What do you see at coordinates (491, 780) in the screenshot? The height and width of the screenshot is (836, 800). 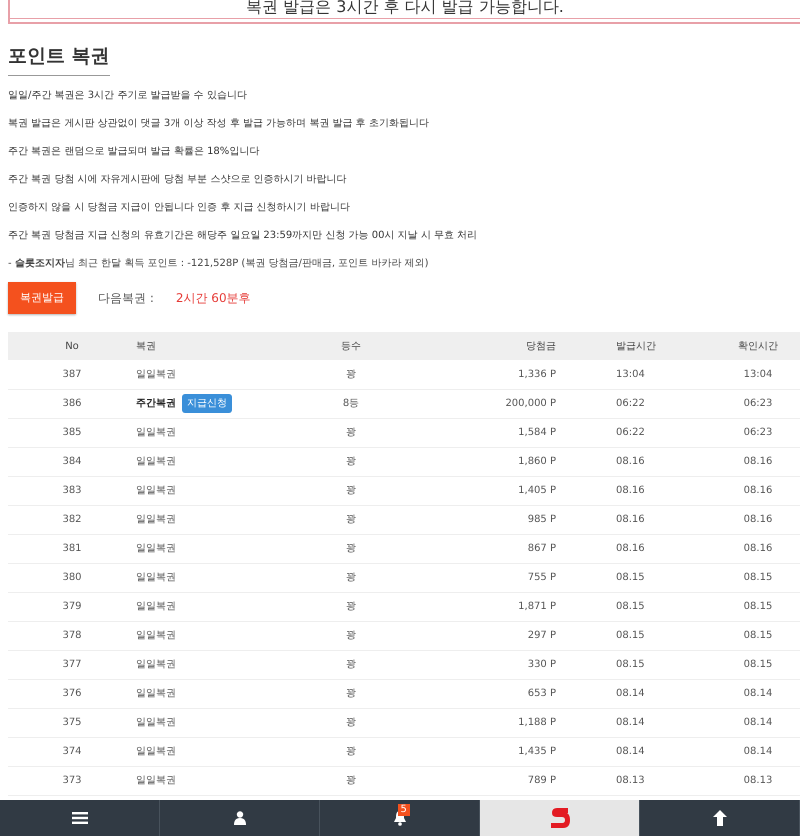 I see `table-cell: 789 P` at bounding box center [491, 780].